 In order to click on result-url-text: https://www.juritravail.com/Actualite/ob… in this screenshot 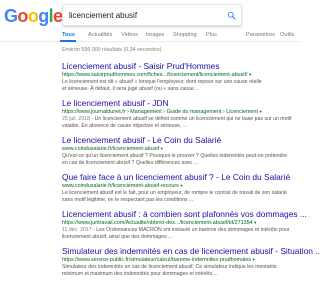, I will do `click(157, 223)`.